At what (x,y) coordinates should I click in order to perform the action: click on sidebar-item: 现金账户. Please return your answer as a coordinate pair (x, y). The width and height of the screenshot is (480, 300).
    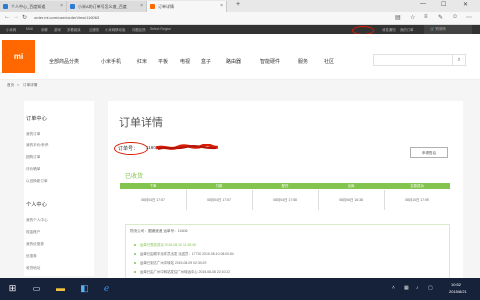
    Looking at the image, I should click on (33, 232).